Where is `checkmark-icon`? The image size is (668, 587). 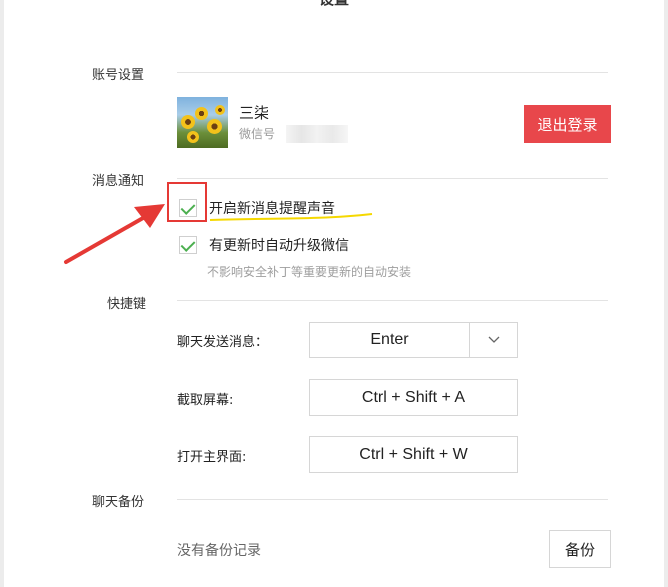 checkmark-icon is located at coordinates (188, 244).